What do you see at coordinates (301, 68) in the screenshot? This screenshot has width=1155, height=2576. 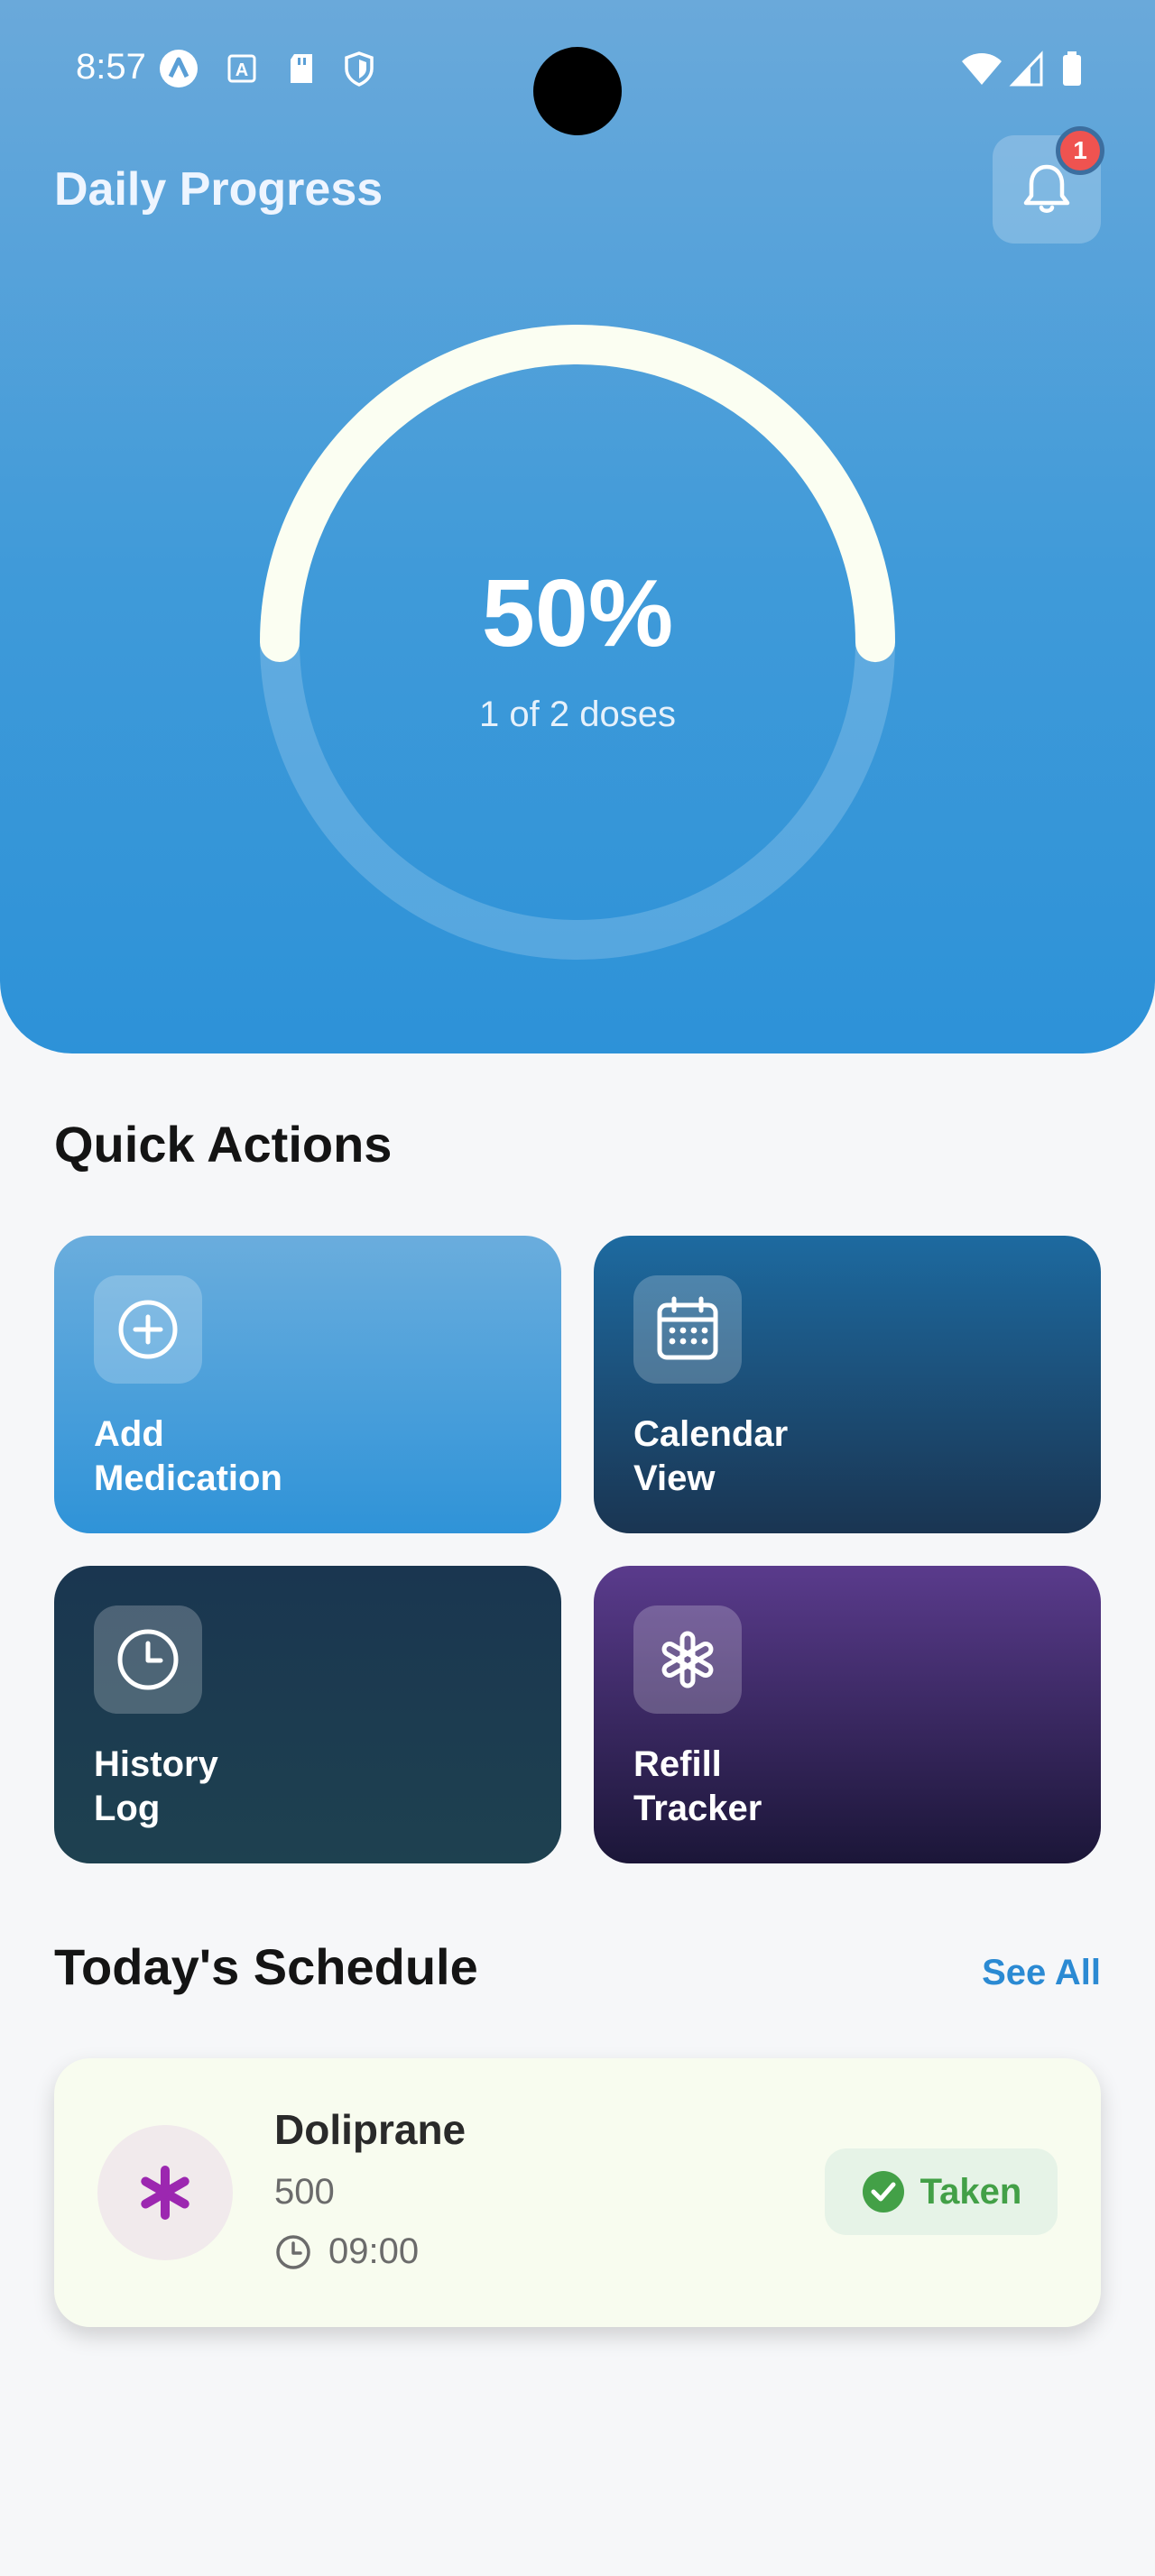 I see `sd-card-icon` at bounding box center [301, 68].